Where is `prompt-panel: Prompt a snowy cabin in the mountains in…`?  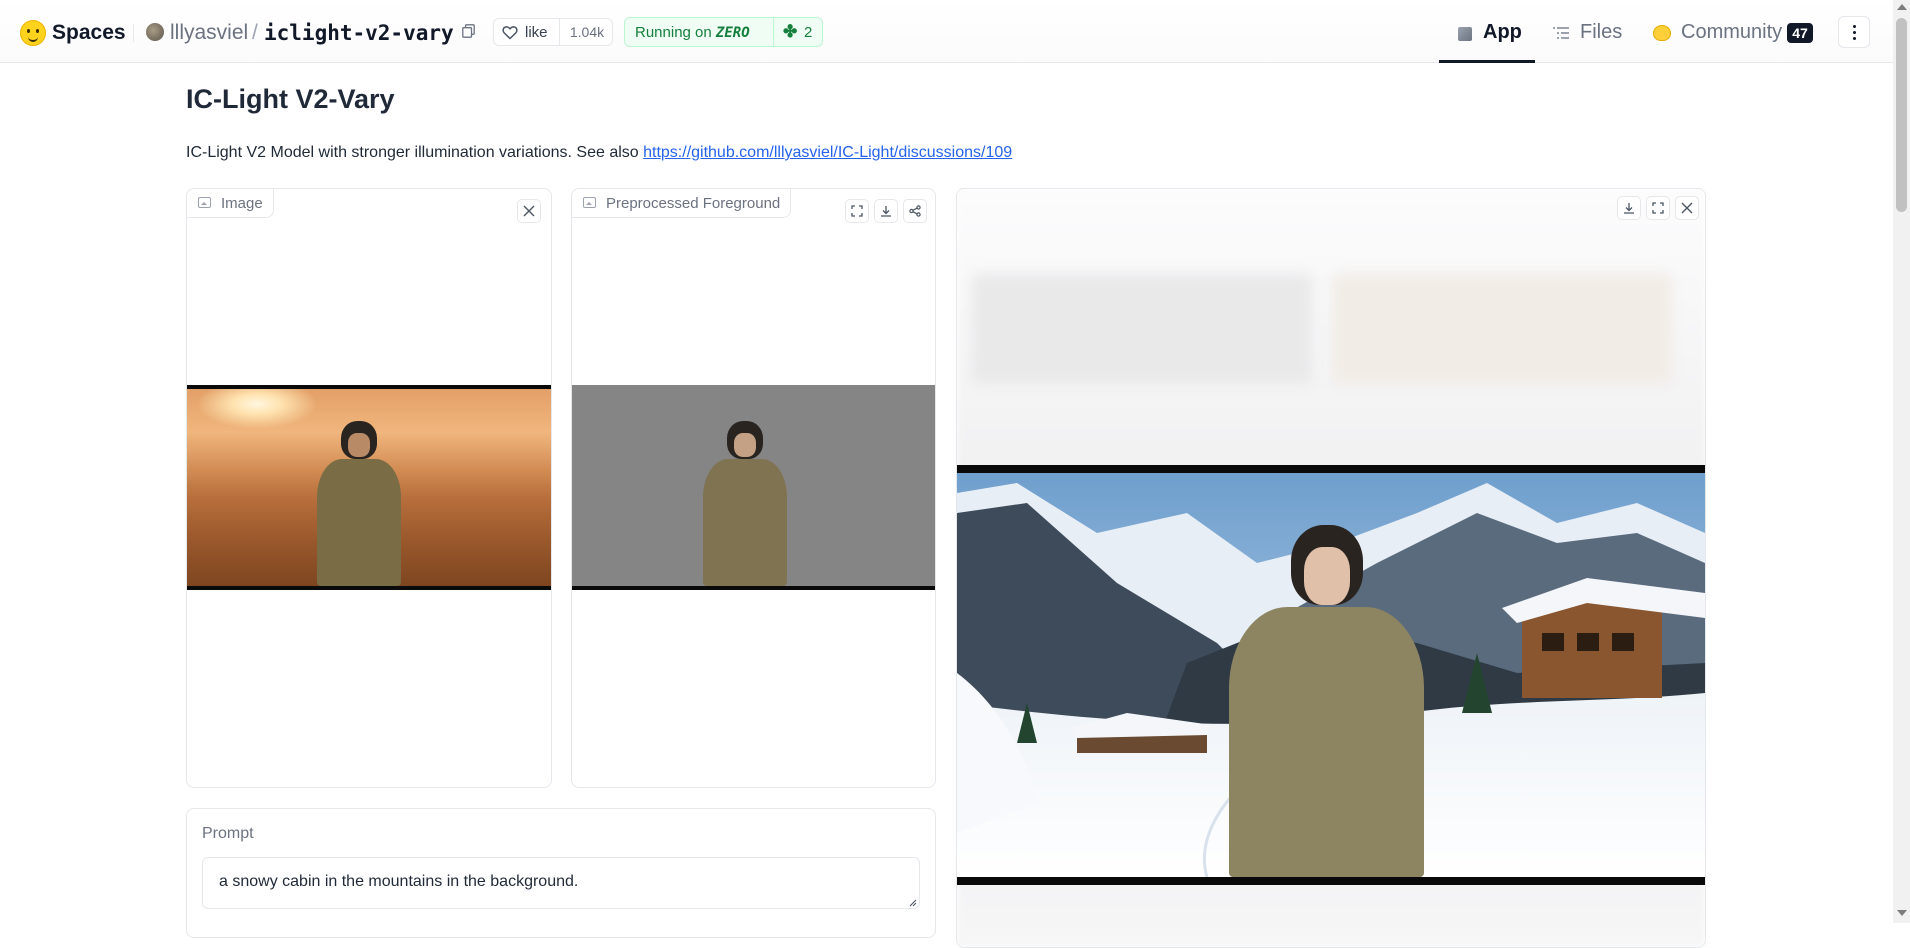
prompt-panel: Prompt a snowy cabin in the mountains in… is located at coordinates (561, 873).